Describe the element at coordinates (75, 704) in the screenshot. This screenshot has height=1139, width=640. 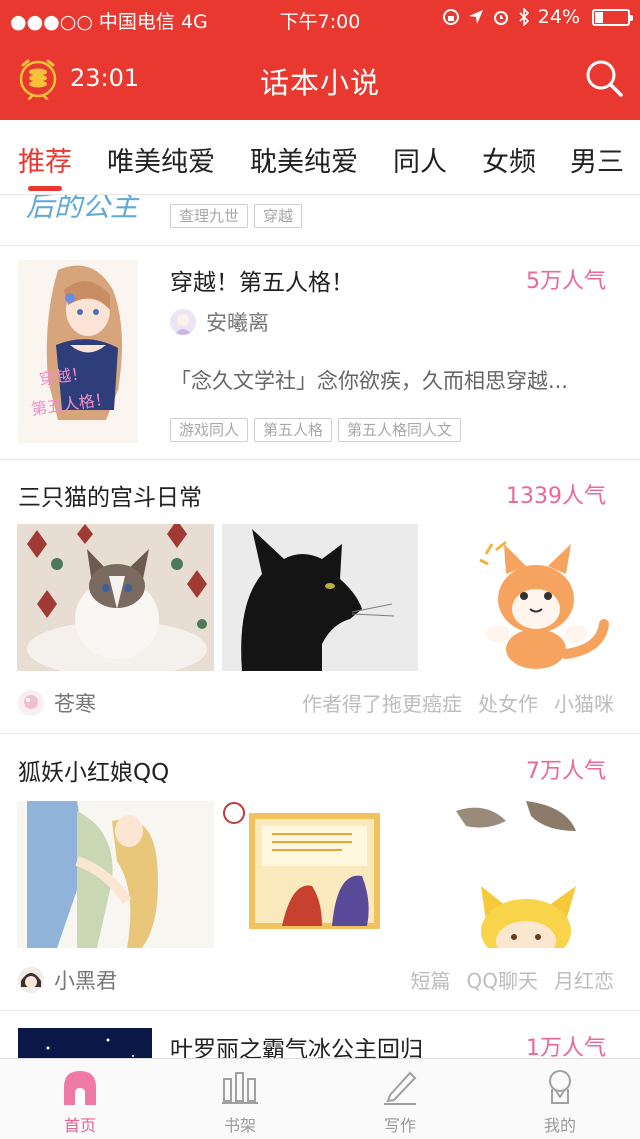
I see `author-name: 苍寒` at that location.